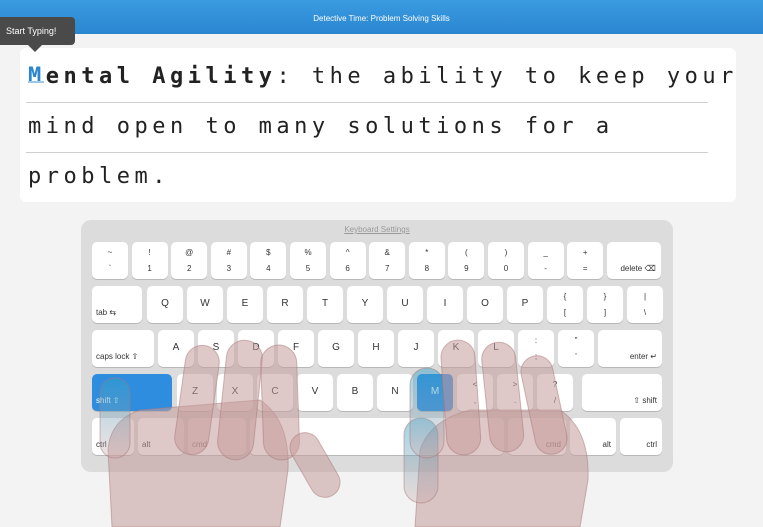 The image size is (763, 527). I want to click on key-label: Q, so click(165, 303).